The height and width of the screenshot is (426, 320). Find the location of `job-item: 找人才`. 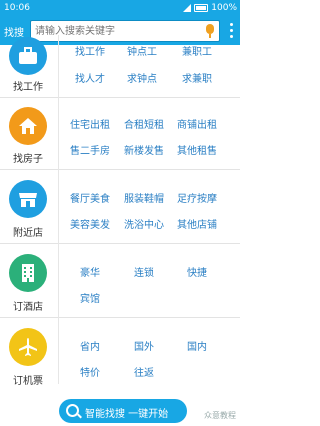

job-item: 找人才 is located at coordinates (90, 77).